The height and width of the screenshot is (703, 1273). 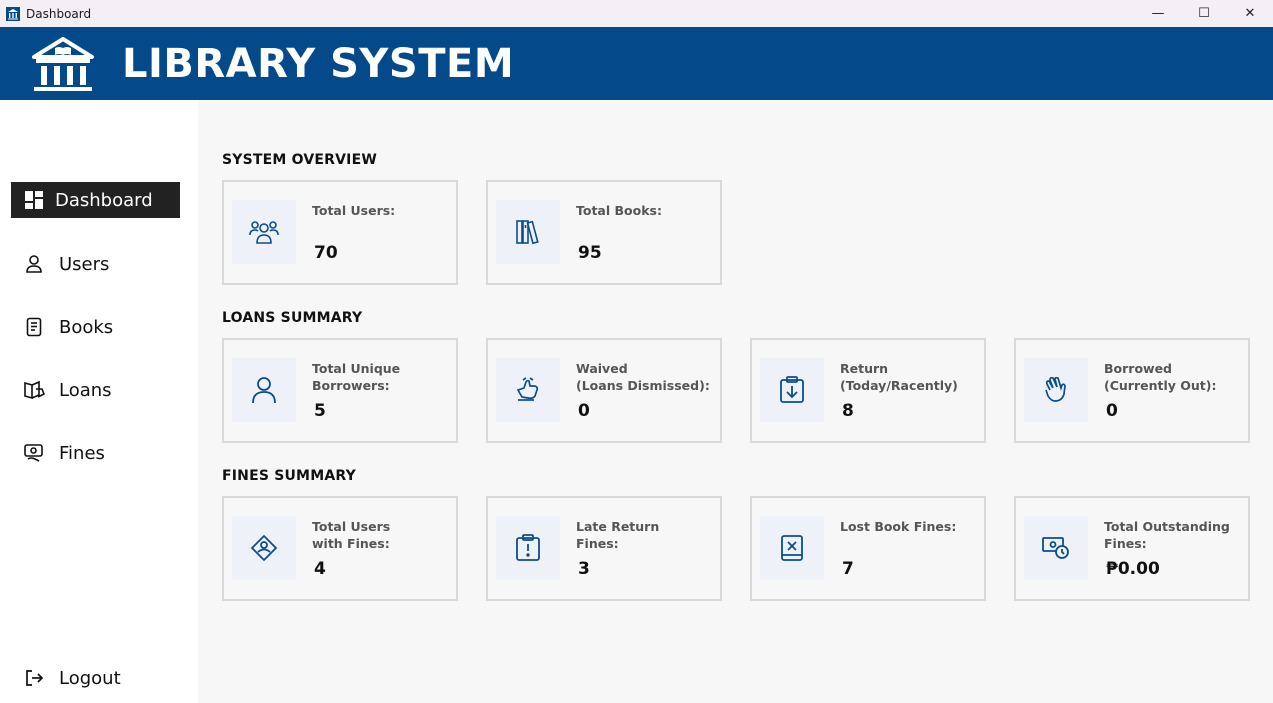 I want to click on stat-card-borrowed: Borrowed (Currently Out): 0, so click(x=1132, y=390).